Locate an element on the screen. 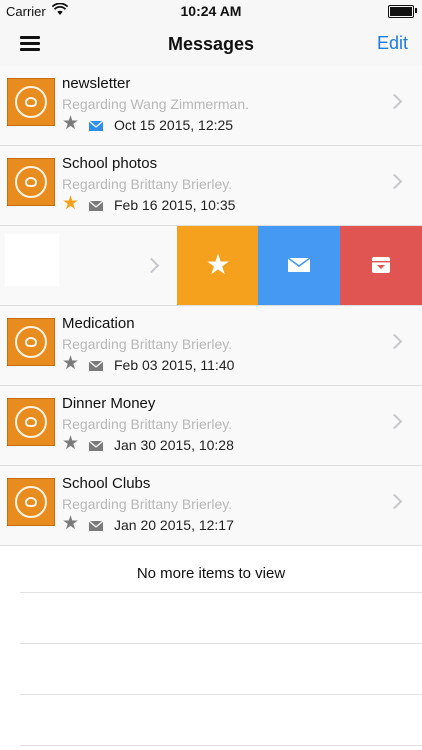 This screenshot has width=422, height=750. message-date: Oct 15 2015, 12:25 is located at coordinates (174, 125).